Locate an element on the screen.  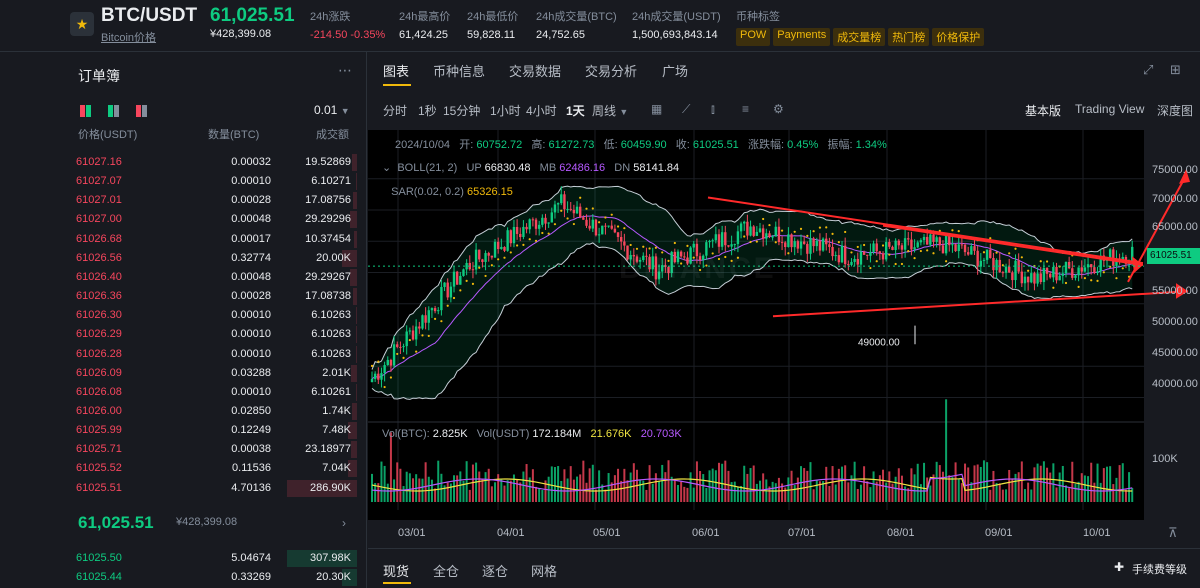
ask-row: 61027.16 0.00032 19.52869 is located at coordinates (213, 162).